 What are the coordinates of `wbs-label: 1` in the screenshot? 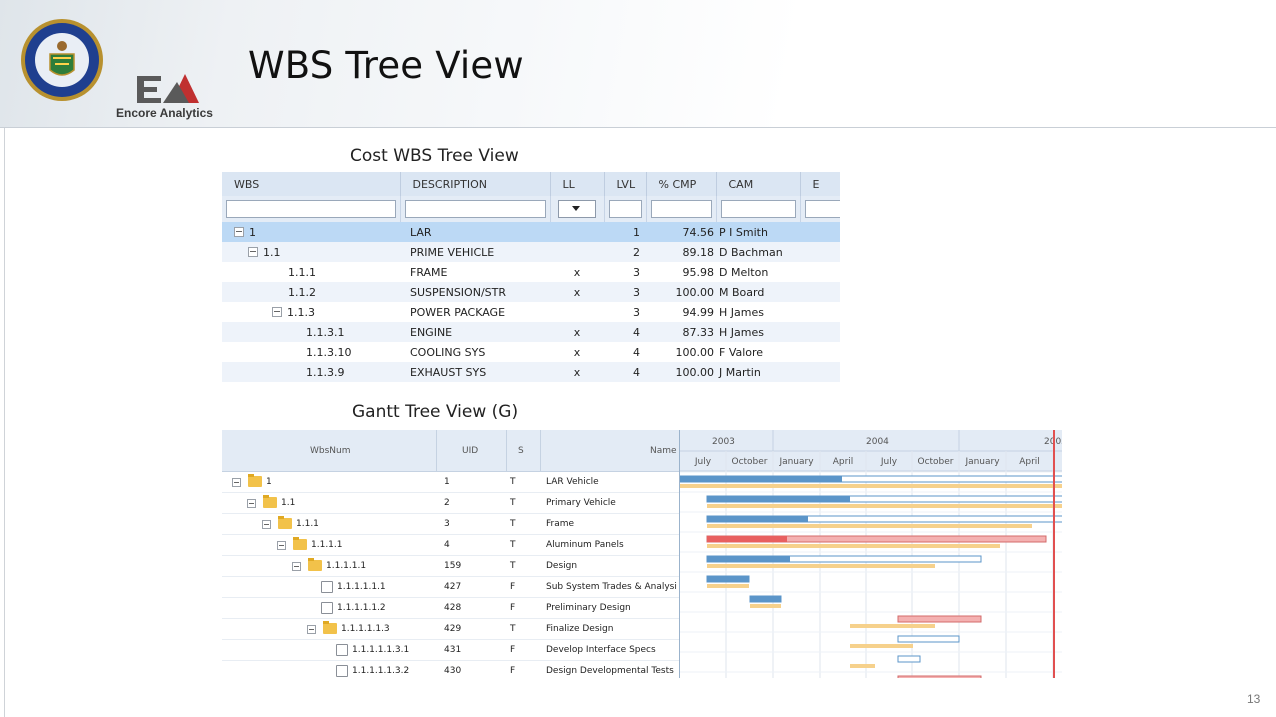 It's located at (252, 232).